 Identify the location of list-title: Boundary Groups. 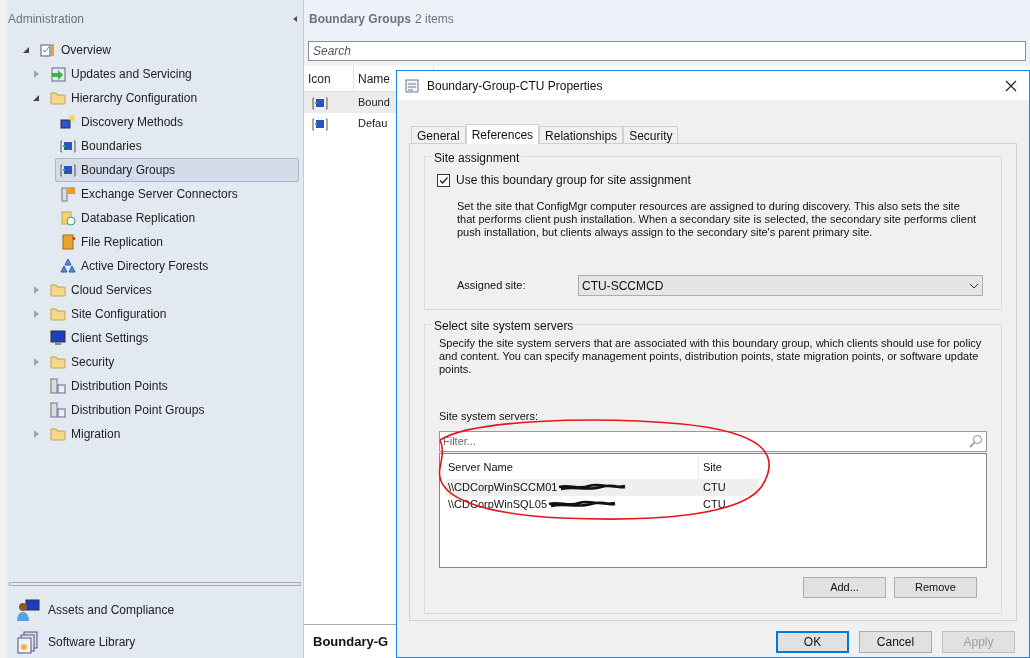
(360, 19).